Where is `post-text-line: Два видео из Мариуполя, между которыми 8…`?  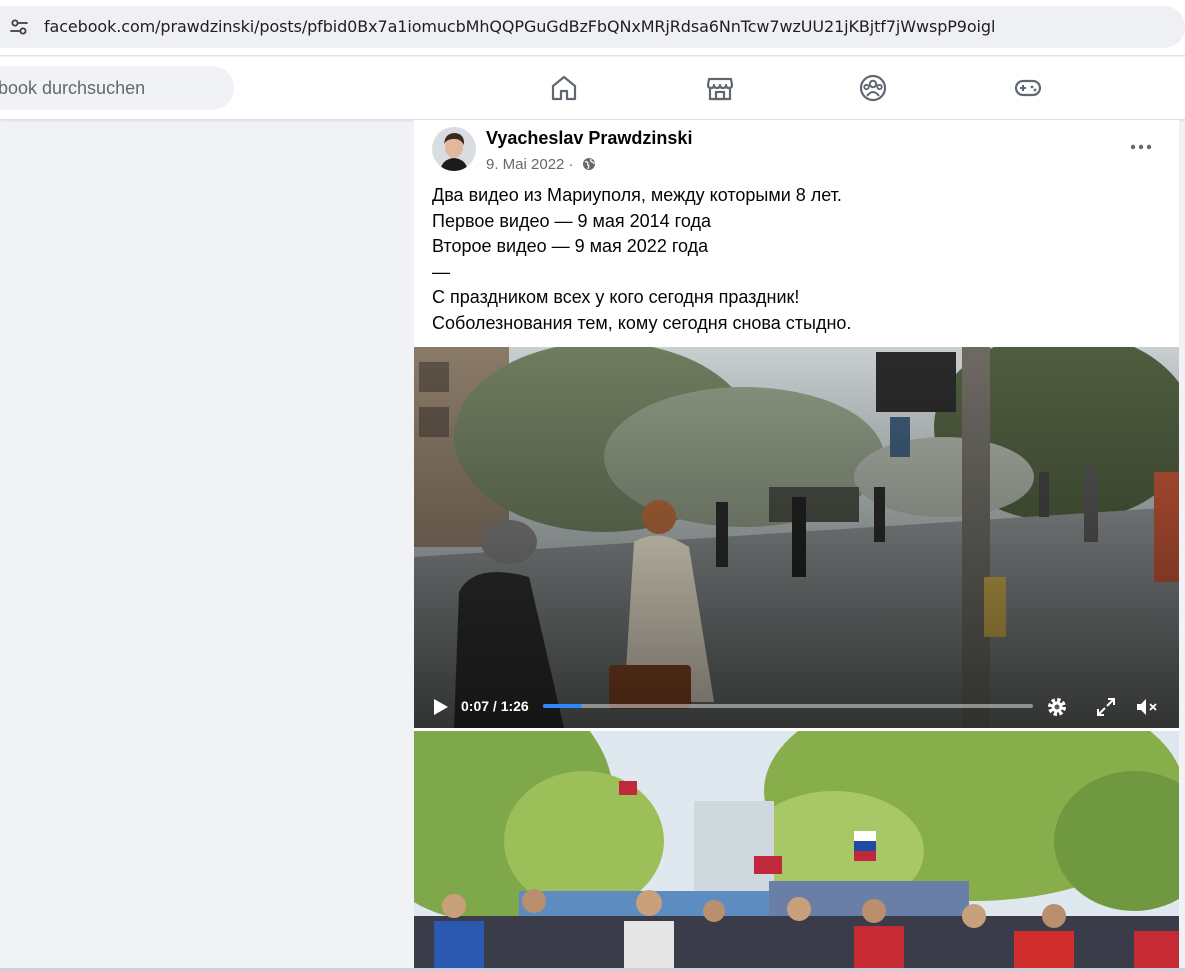
post-text-line: Два видео из Мариуполя, между которыми 8… is located at coordinates (637, 195).